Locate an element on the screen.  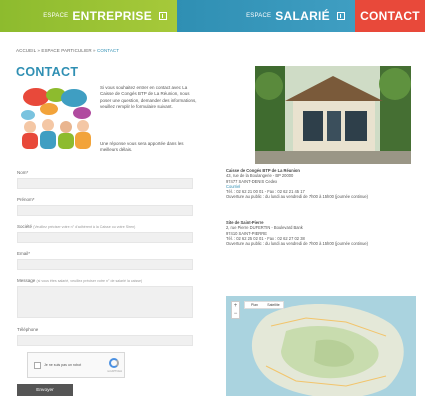
breadcrumb: ACCUEIL » ESPACE PARTICULIER » CONTACT is located at coordinates (67, 50).